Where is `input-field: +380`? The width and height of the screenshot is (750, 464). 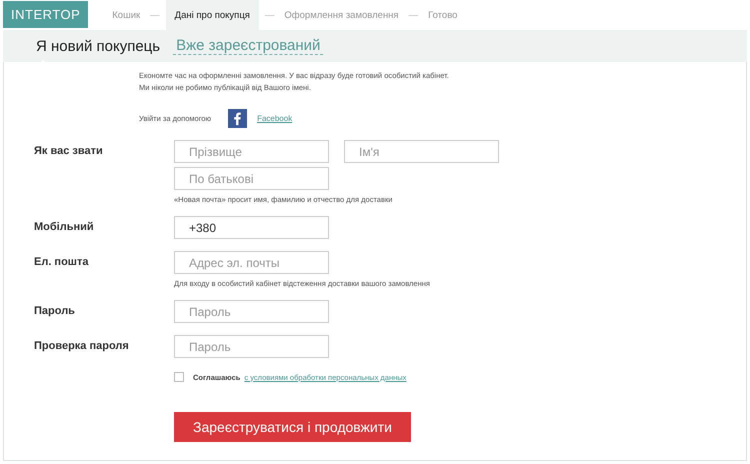
input-field: +380 is located at coordinates (251, 227).